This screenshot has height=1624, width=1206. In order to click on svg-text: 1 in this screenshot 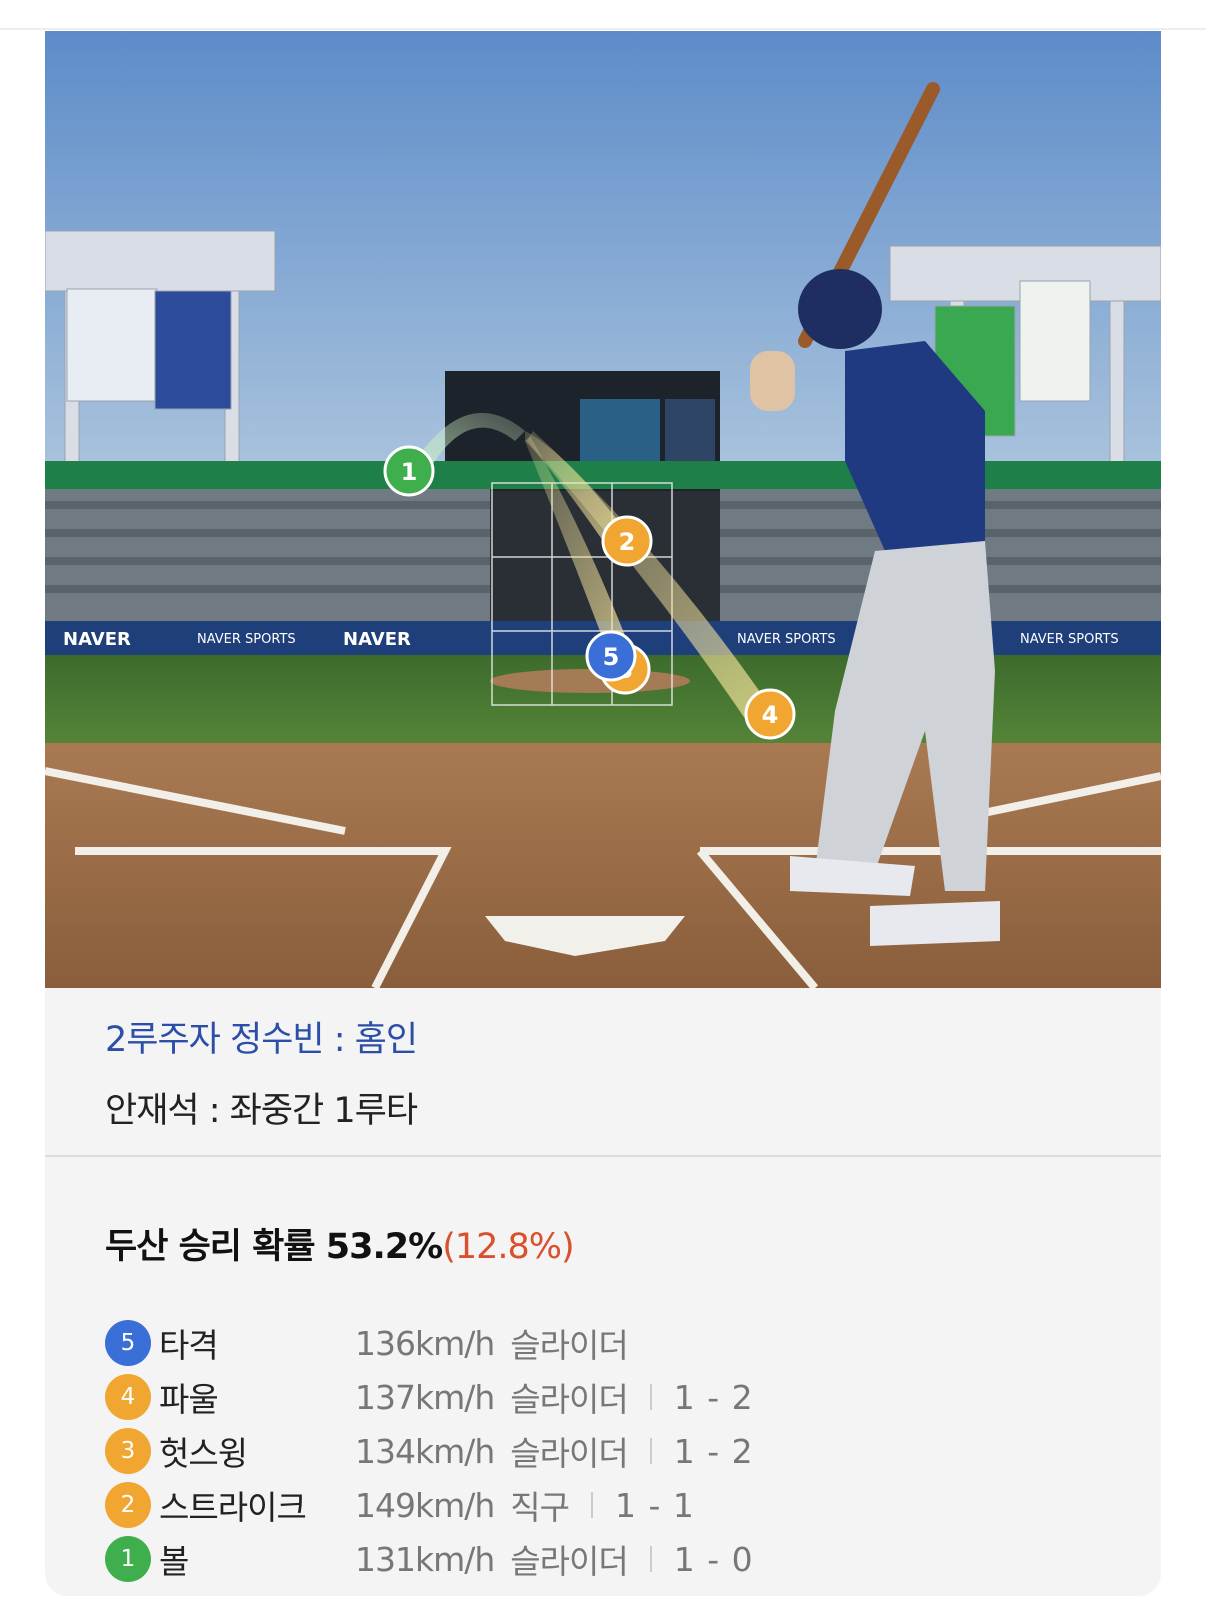, I will do `click(409, 472)`.